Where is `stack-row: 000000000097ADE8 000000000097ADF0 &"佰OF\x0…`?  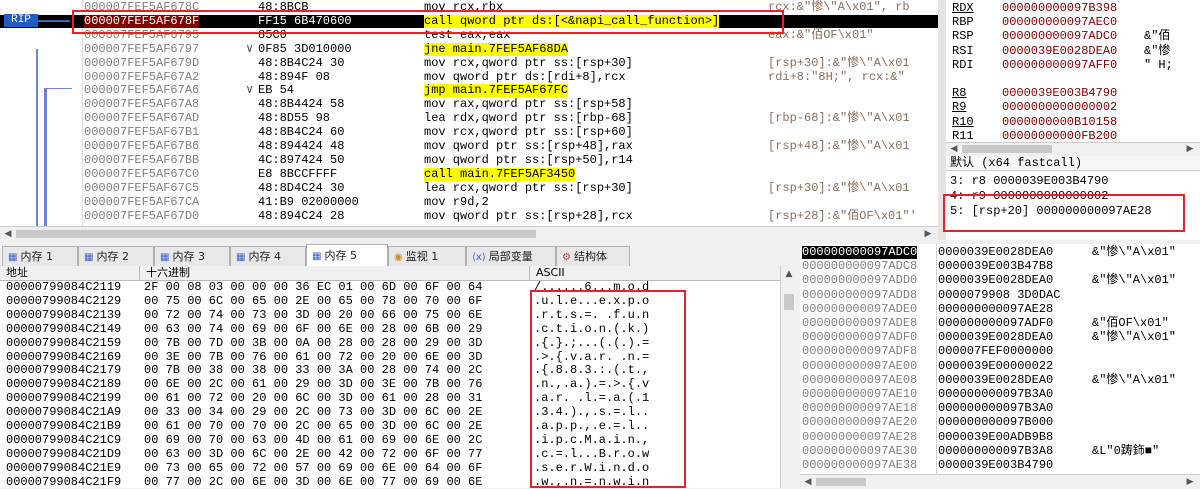 stack-row: 000000000097ADE8 000000000097ADF0 &"佰OF\x0… is located at coordinates (1000, 323).